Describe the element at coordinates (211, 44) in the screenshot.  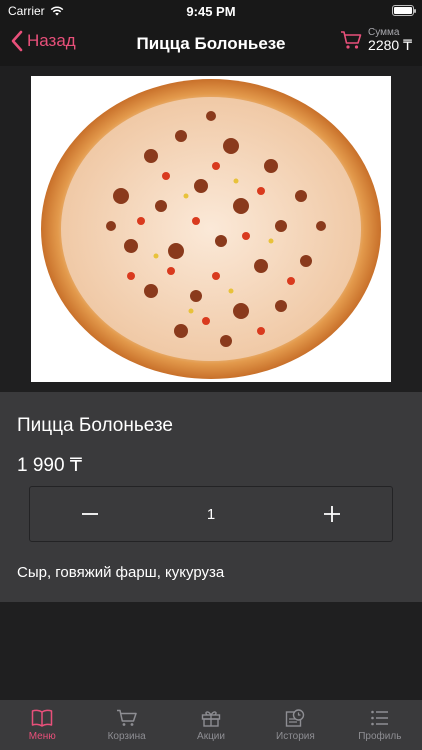
I see `navigation-bar: Назад Пицца Болоньезе Сумма 2280 ₸` at that location.